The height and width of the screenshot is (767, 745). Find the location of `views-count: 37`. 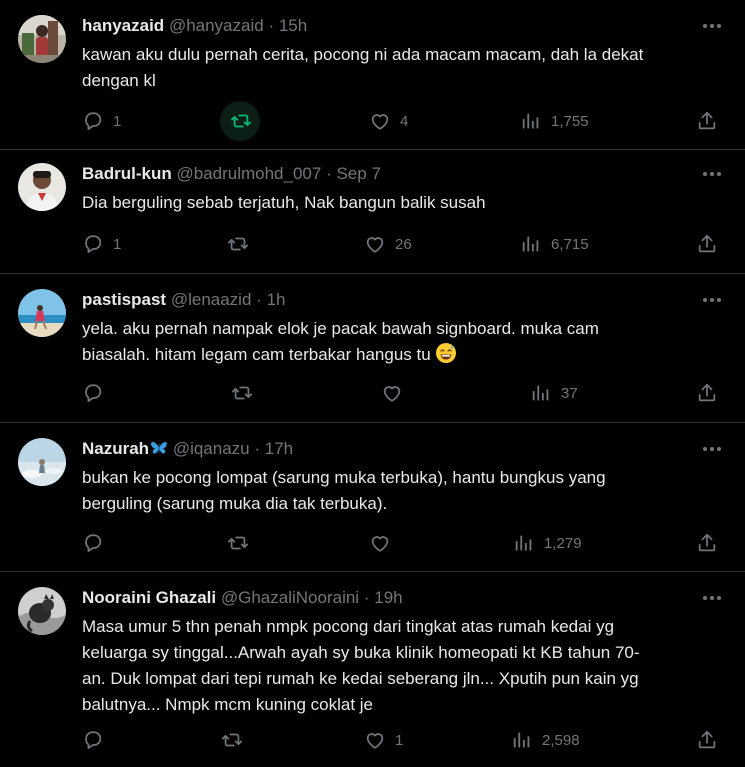

views-count: 37 is located at coordinates (569, 393).